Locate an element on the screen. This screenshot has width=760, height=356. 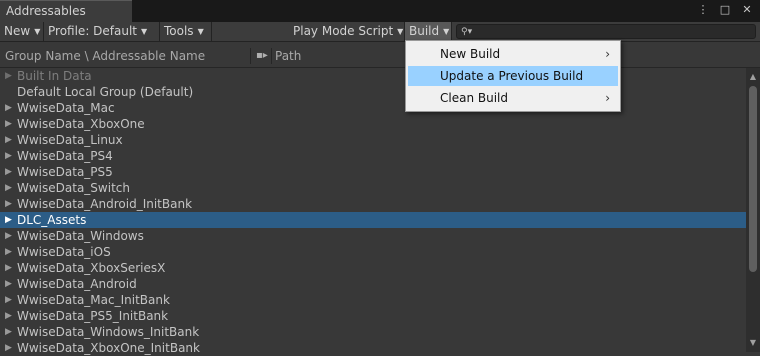
window-tab: Addressables Groups is located at coordinates (66, 19).